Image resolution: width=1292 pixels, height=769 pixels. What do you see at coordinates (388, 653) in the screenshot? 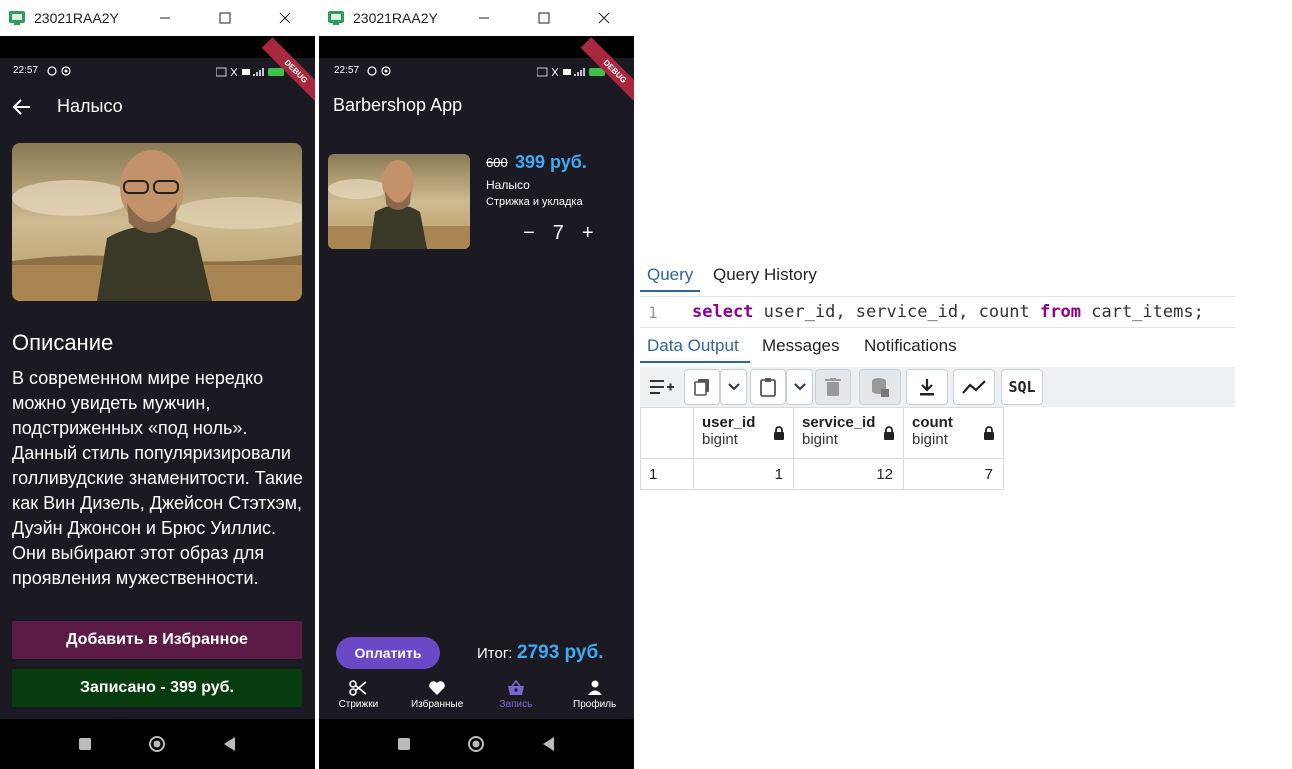
I see `pay-button: Оплатить` at bounding box center [388, 653].